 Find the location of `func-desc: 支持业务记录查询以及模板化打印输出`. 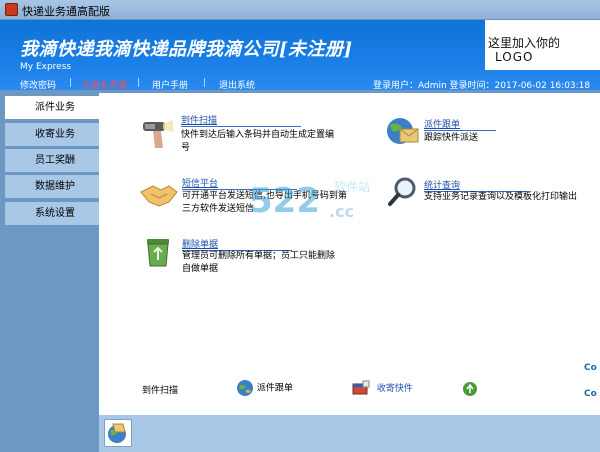

func-desc: 支持业务记录查询以及模板化打印输出 is located at coordinates (501, 197).